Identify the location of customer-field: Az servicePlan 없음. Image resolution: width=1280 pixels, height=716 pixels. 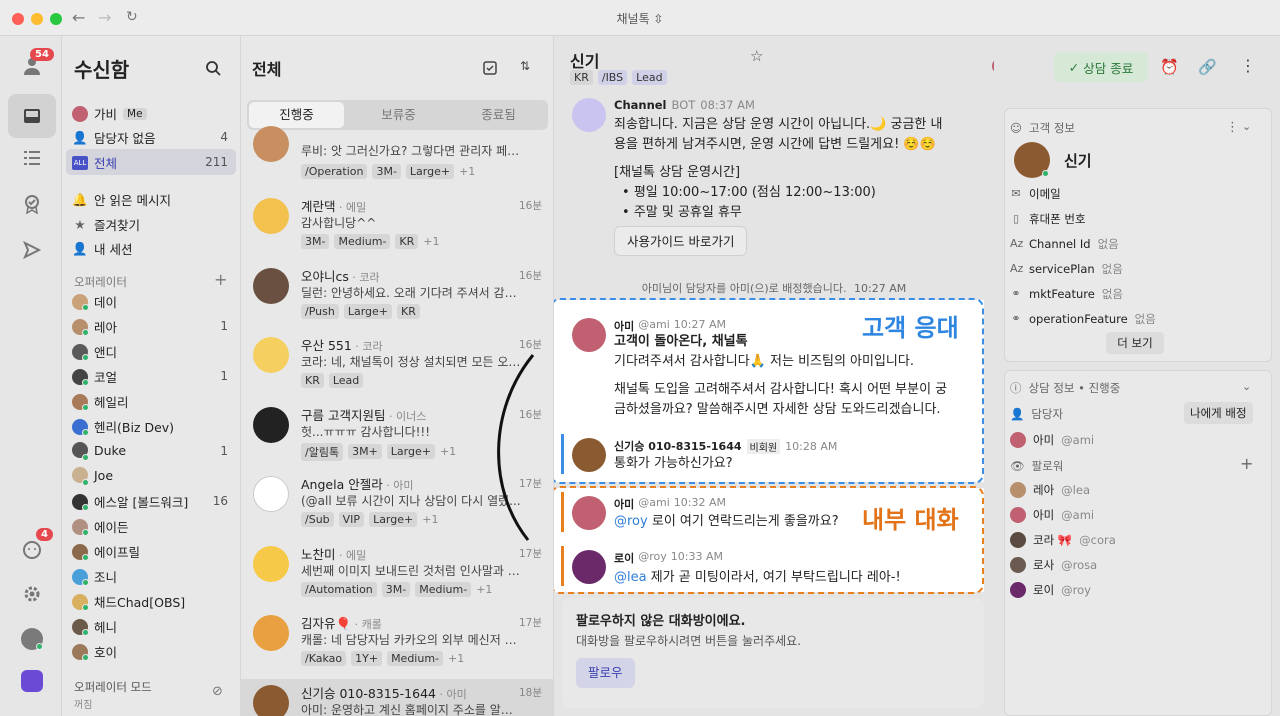
(1066, 269).